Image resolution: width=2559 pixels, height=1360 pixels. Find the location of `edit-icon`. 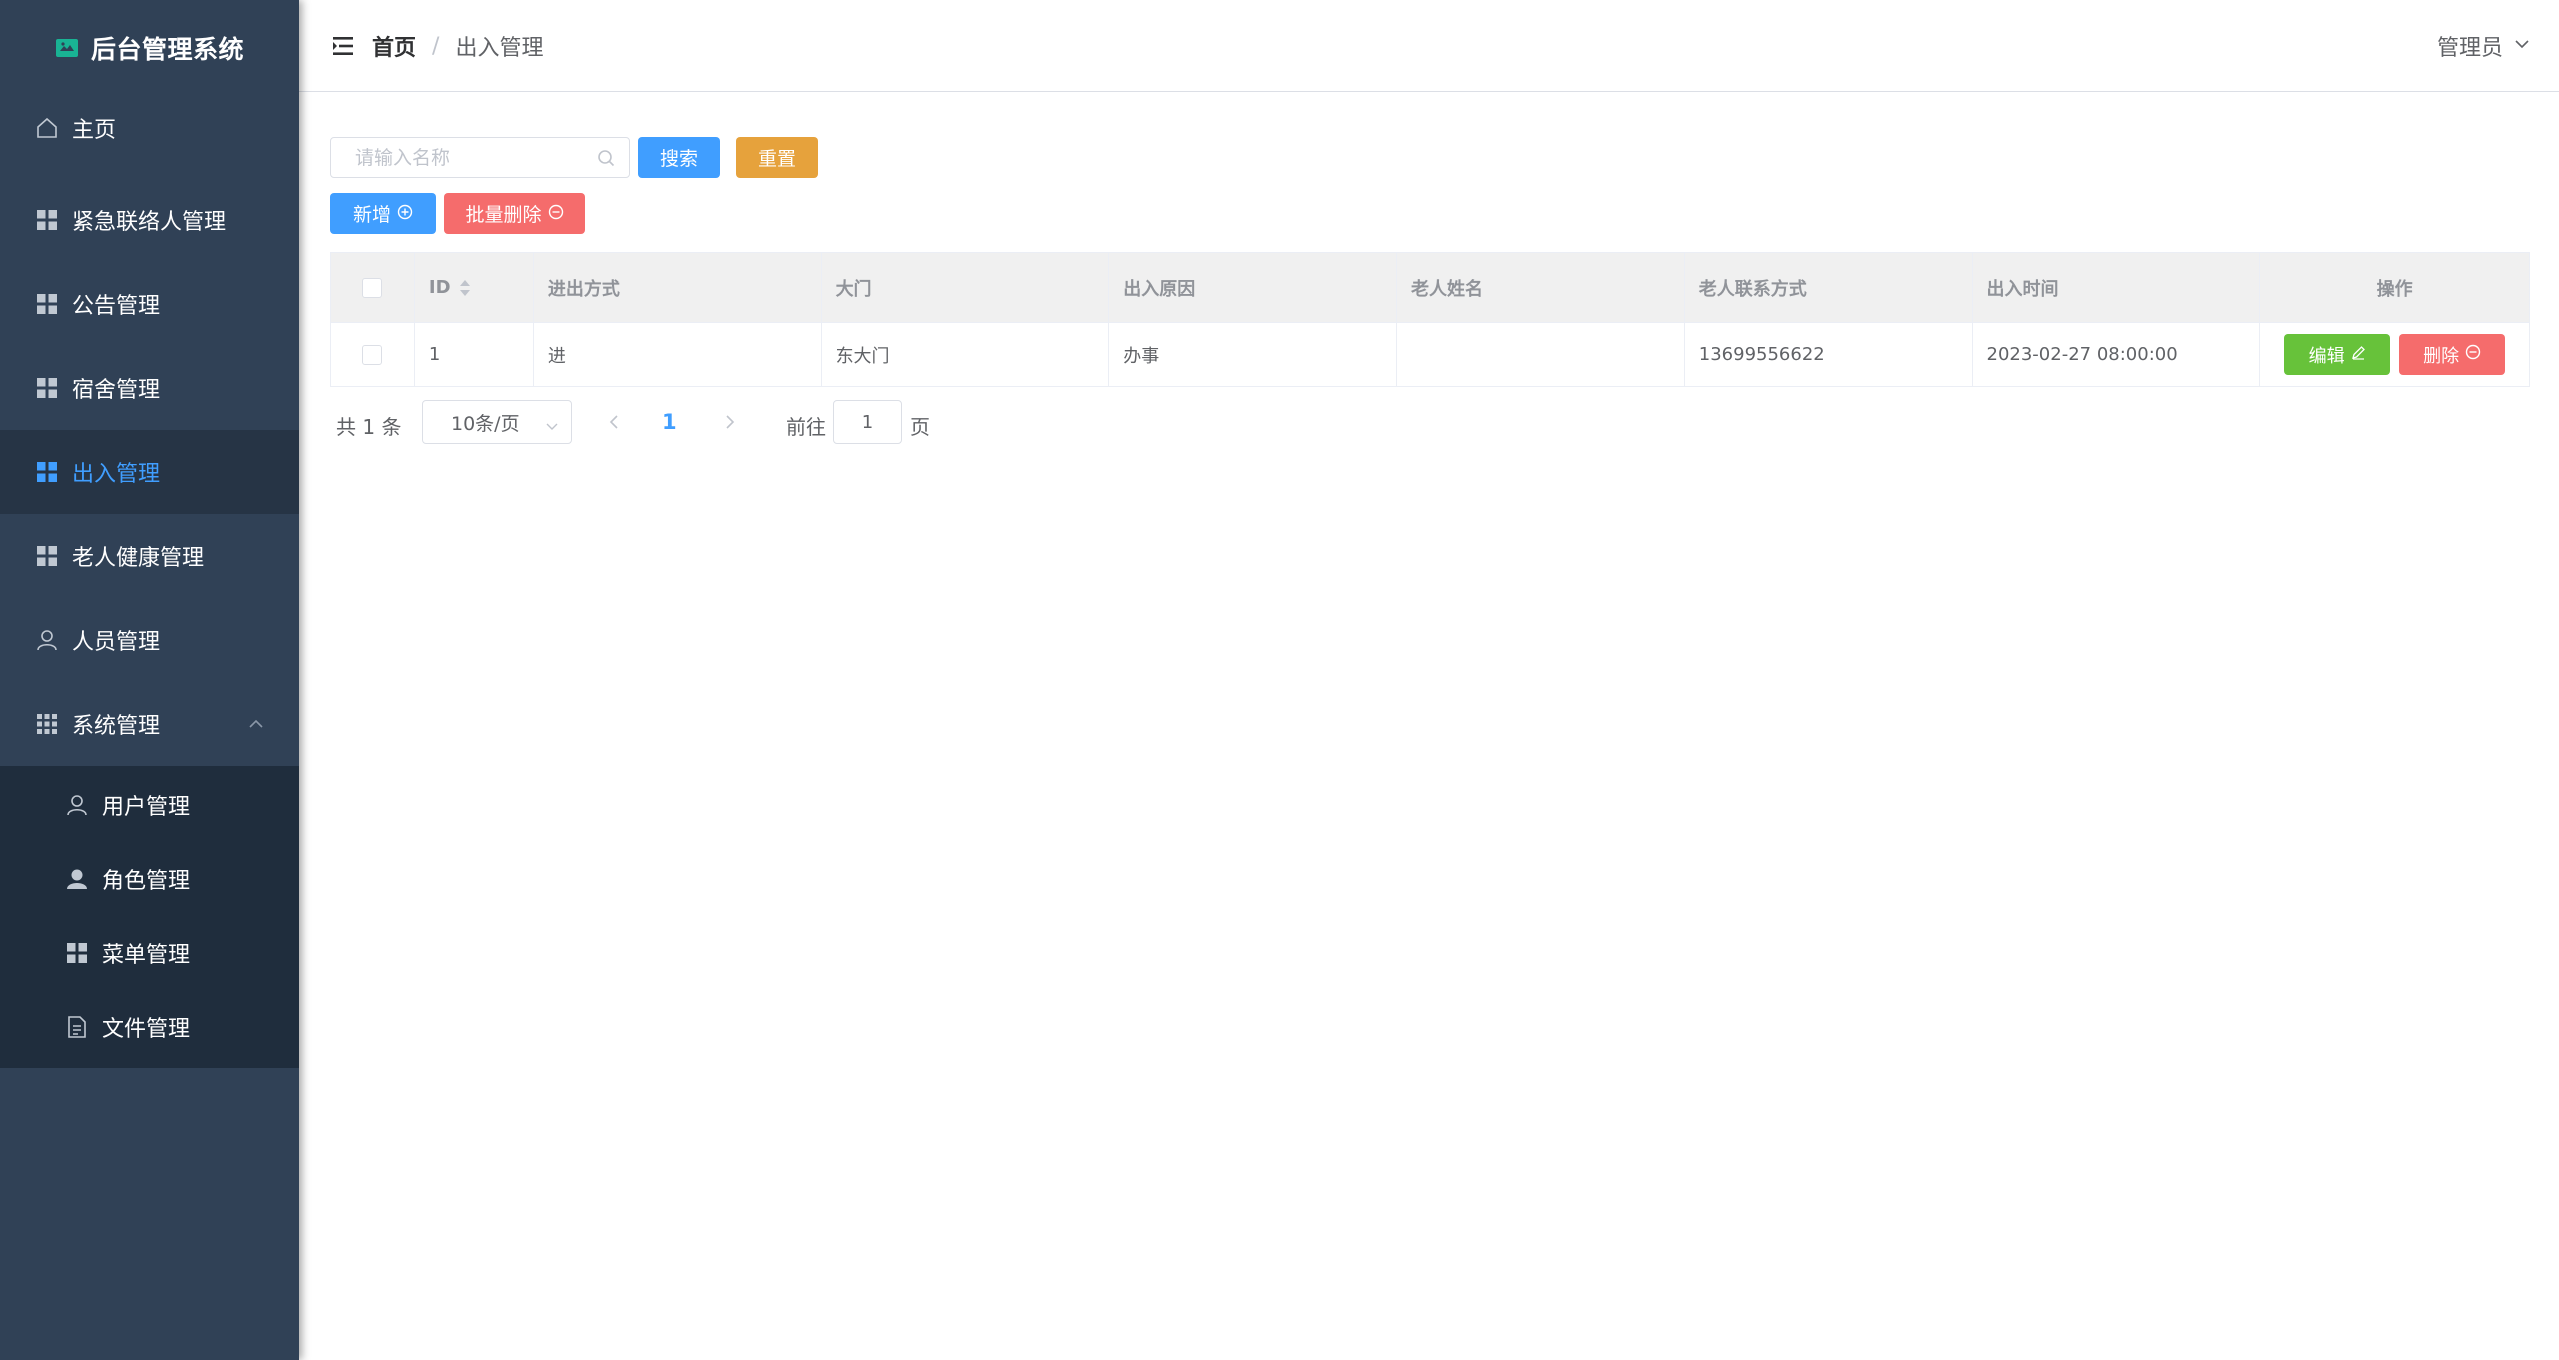

edit-icon is located at coordinates (2358, 354).